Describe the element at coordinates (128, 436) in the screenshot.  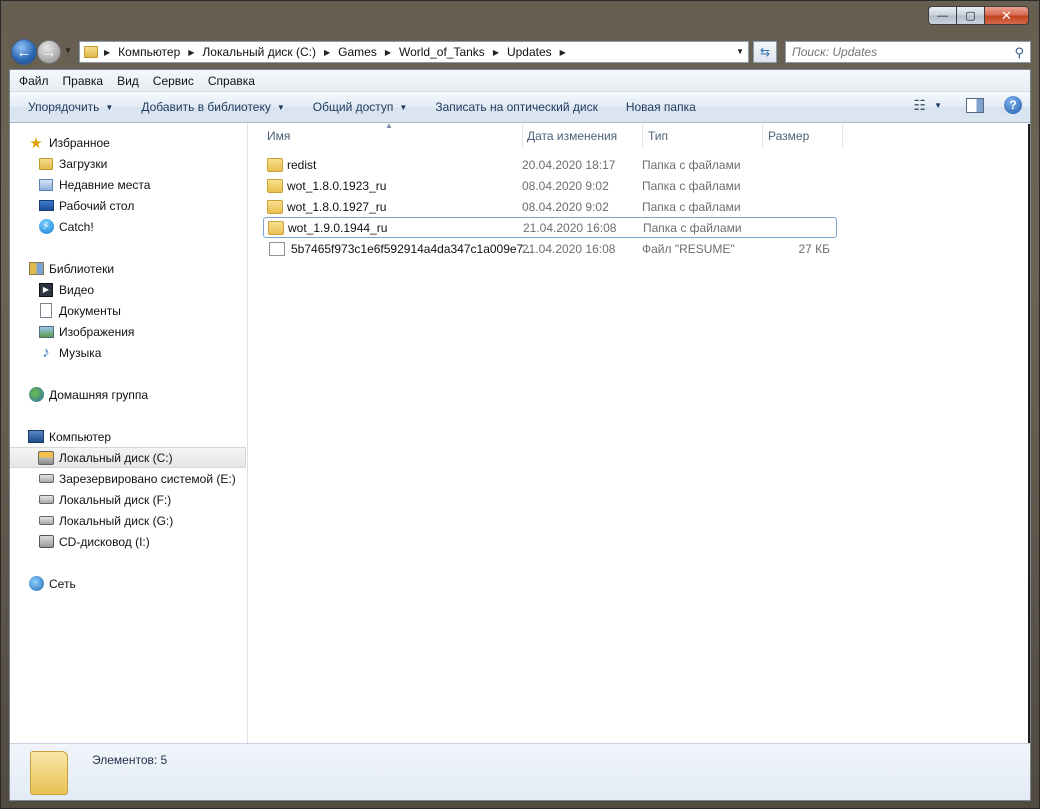
I see `nav-computer: Компьютер` at that location.